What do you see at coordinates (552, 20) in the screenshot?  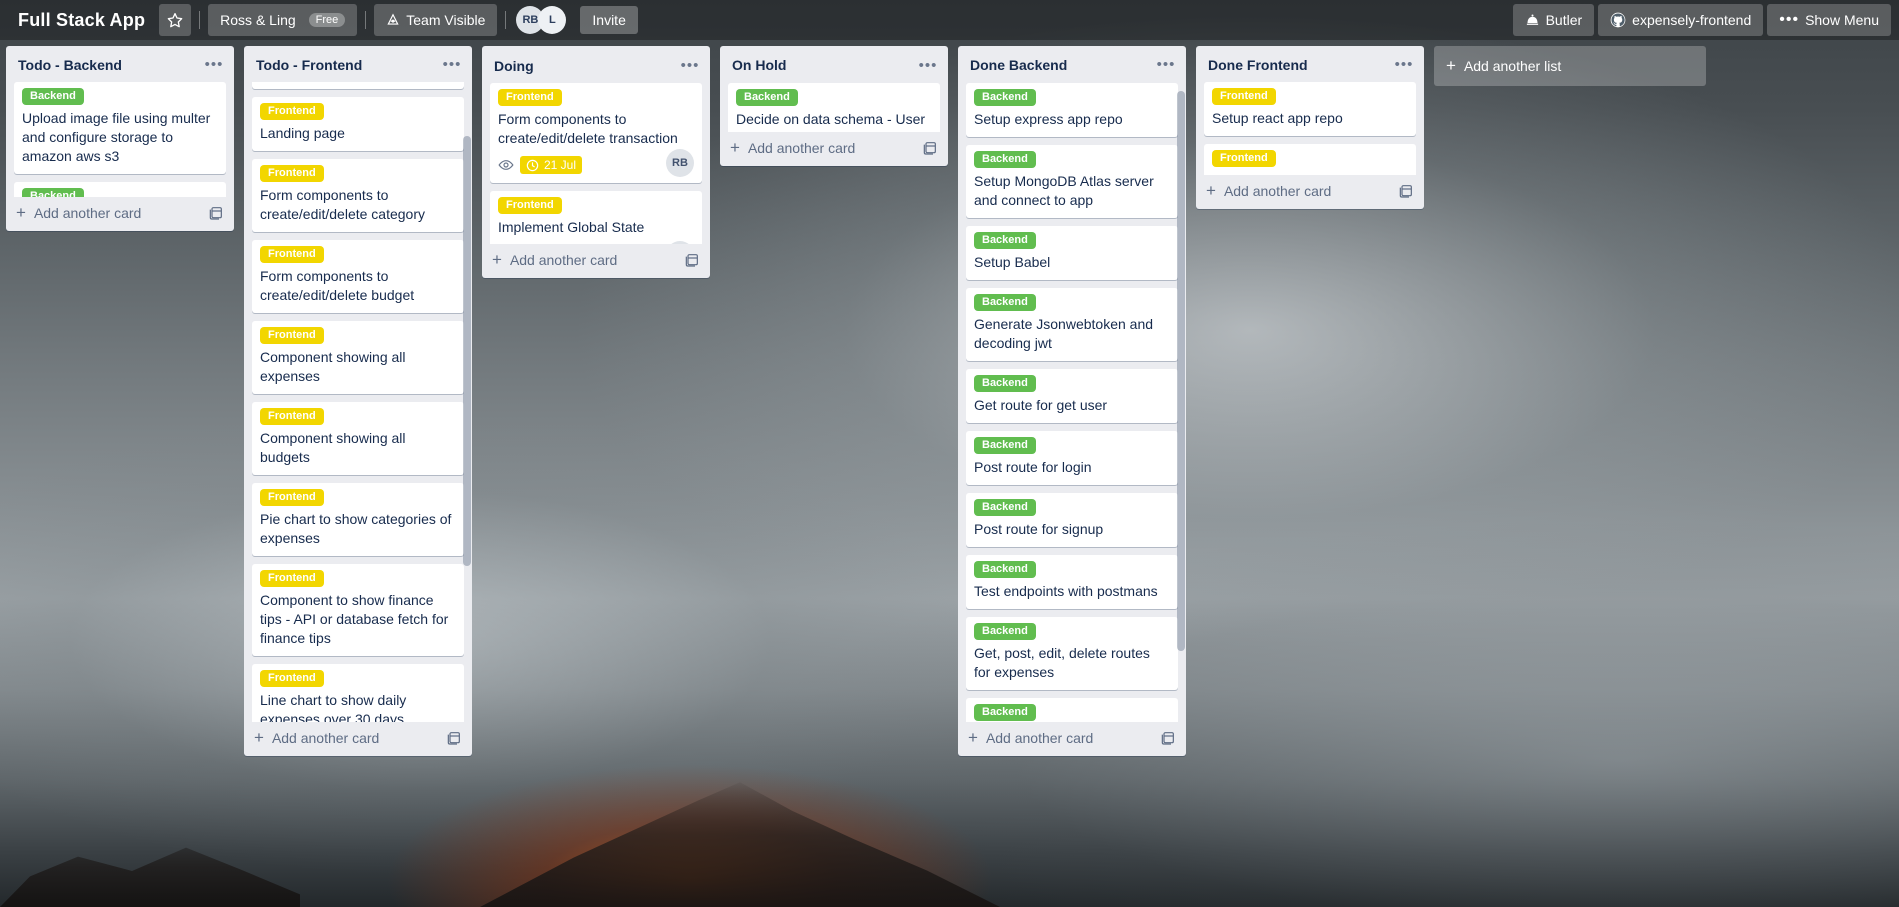 I see `avatar: L` at bounding box center [552, 20].